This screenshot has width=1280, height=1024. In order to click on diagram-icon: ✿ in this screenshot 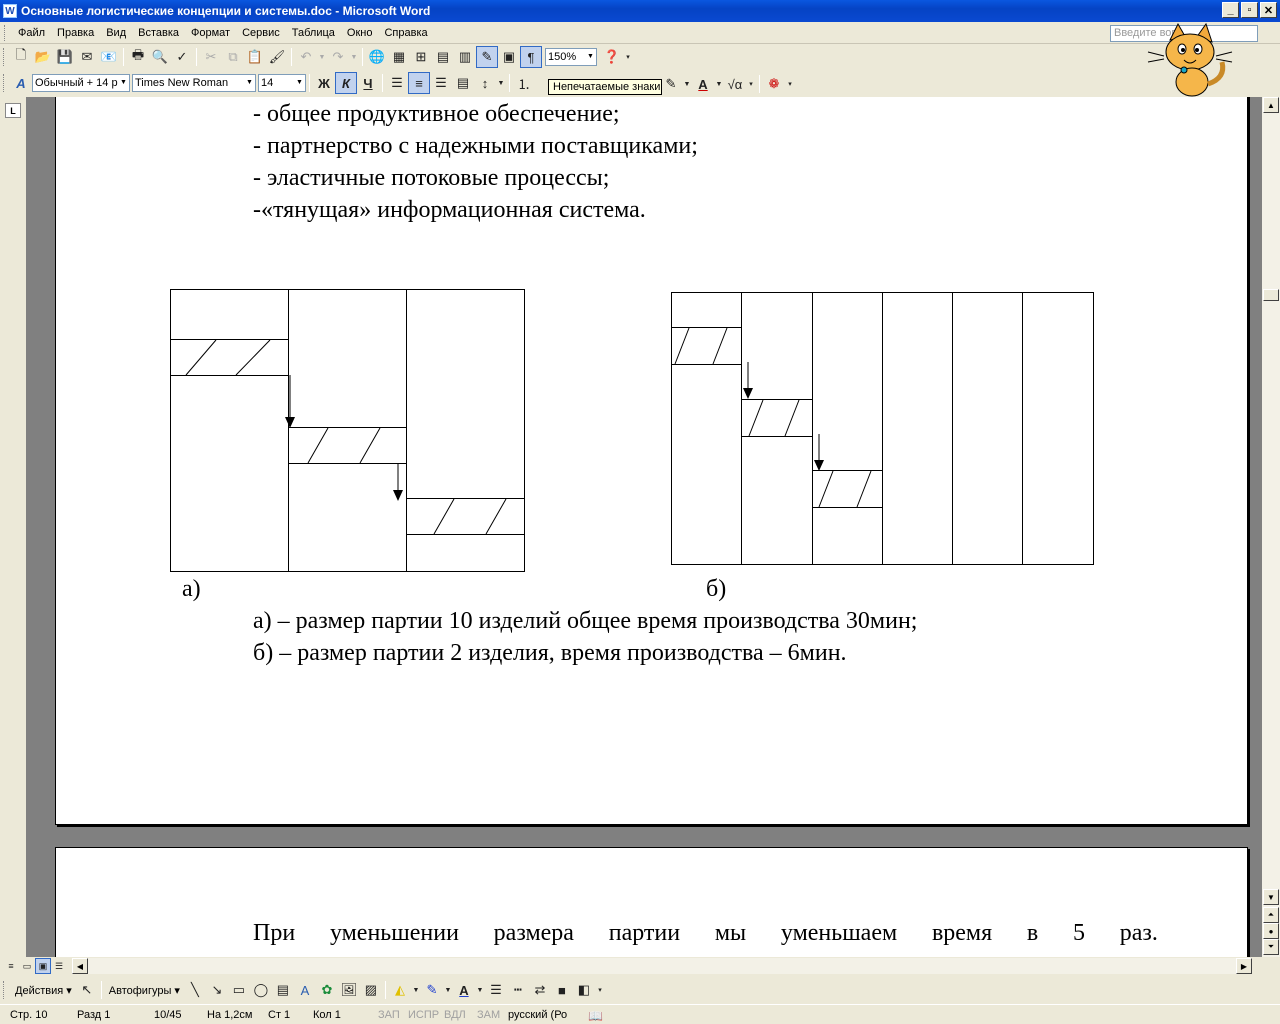, I will do `click(327, 990)`.